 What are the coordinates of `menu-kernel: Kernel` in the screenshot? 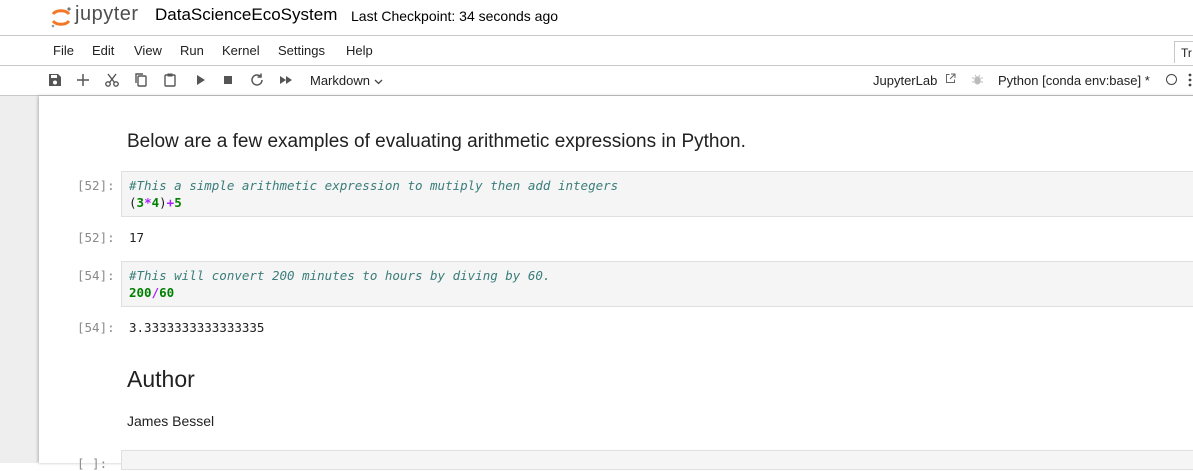 It's located at (241, 50).